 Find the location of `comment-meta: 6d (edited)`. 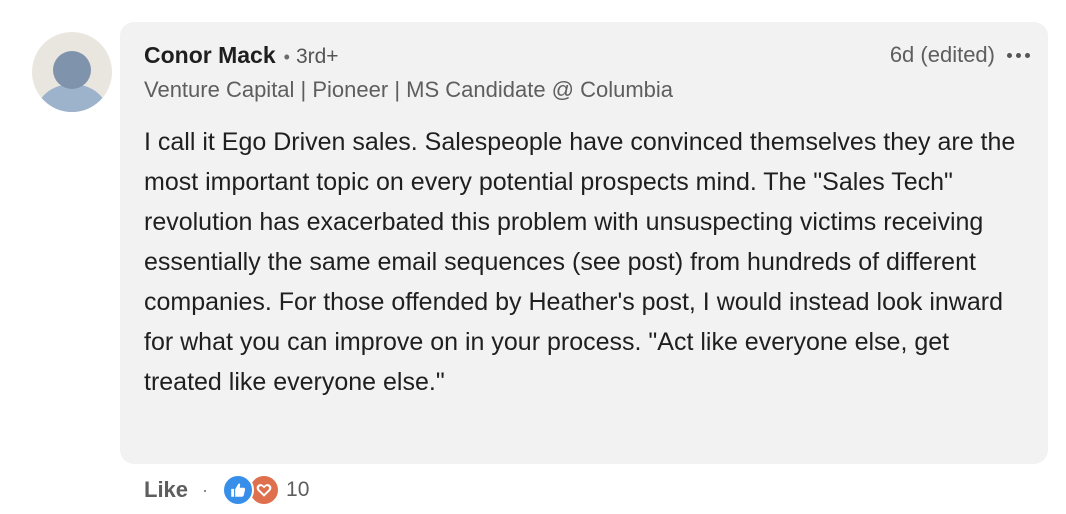

comment-meta: 6d (edited) is located at coordinates (960, 55).